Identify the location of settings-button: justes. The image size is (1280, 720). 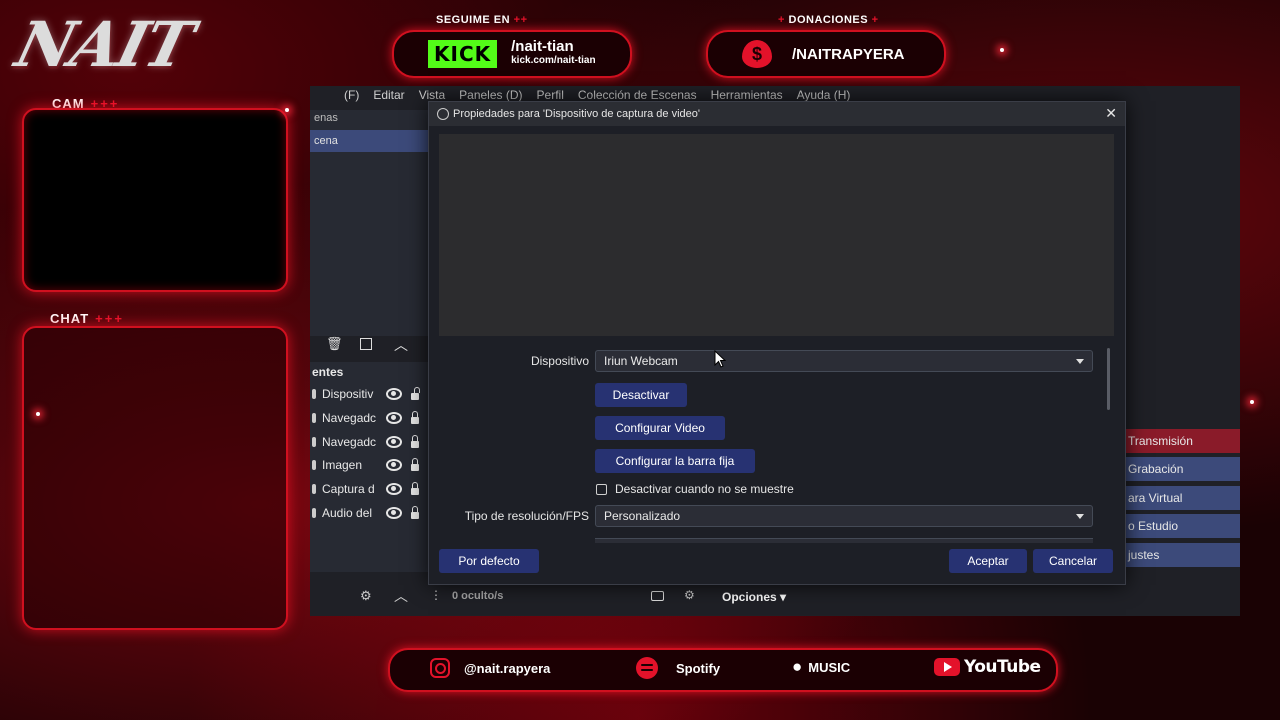
(1179, 555).